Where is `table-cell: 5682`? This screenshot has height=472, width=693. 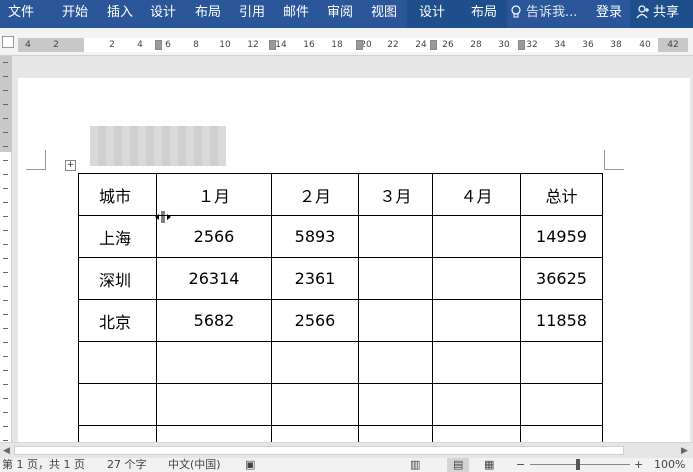
table-cell: 5682 is located at coordinates (214, 320).